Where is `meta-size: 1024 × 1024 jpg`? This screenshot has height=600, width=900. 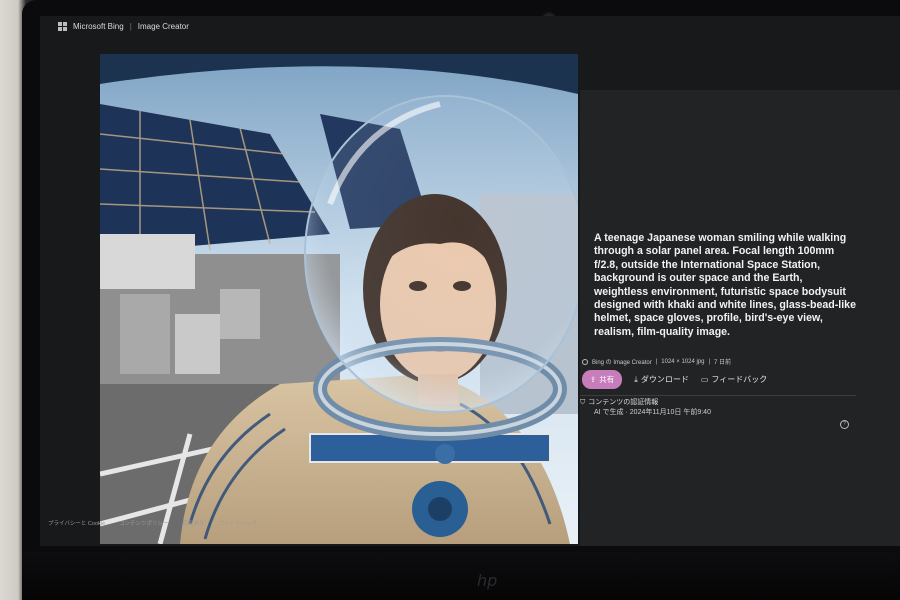 meta-size: 1024 × 1024 jpg is located at coordinates (683, 361).